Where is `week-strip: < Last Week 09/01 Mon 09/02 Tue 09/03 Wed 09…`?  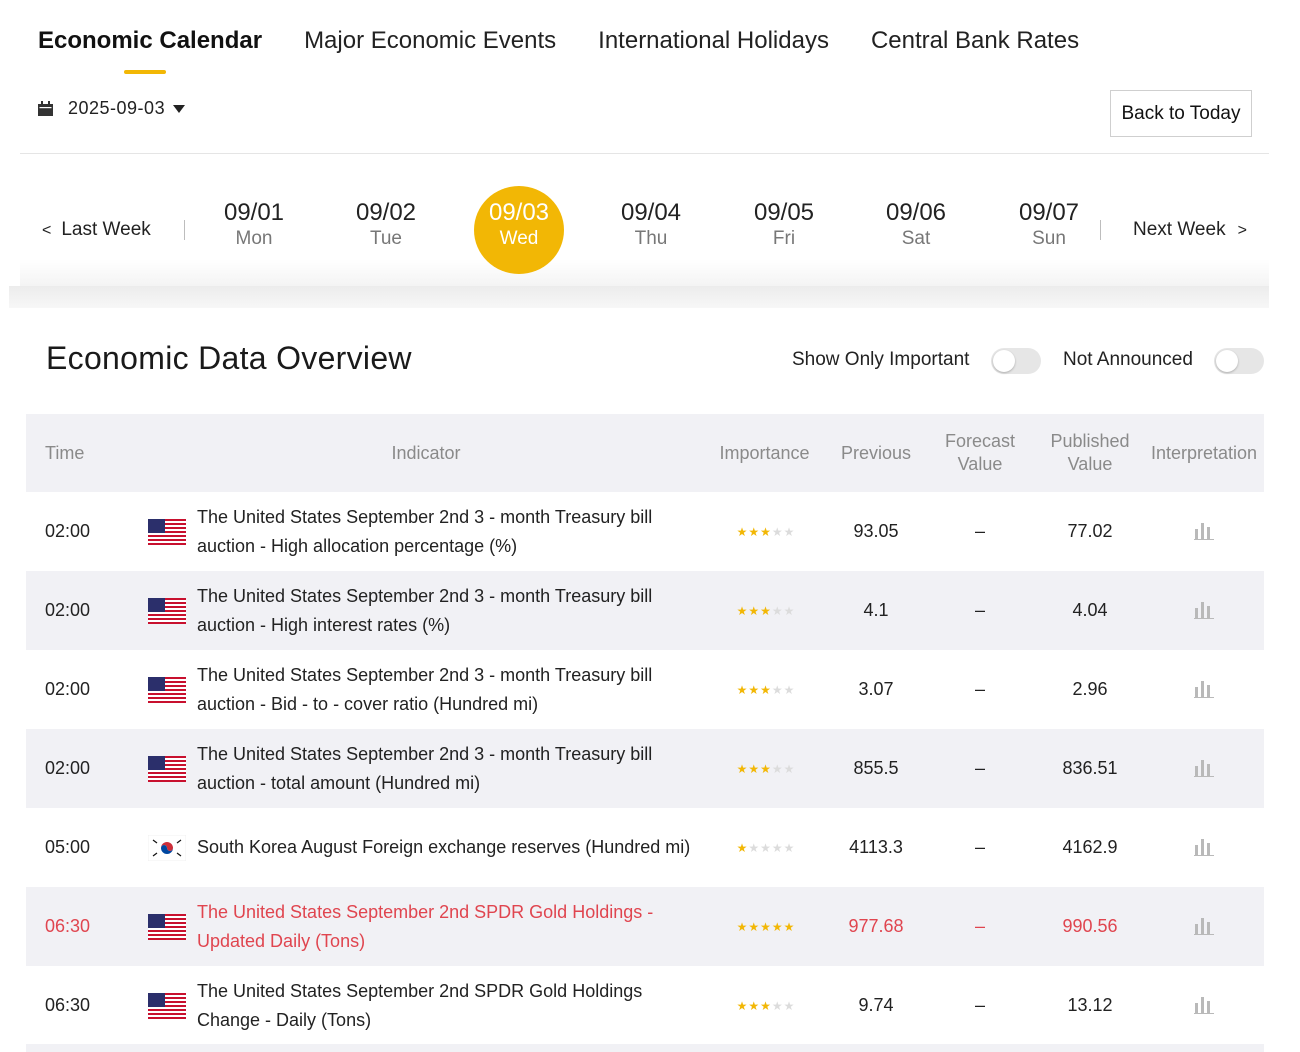
week-strip: < Last Week 09/01 Mon 09/02 Tue 09/03 Wed 09… is located at coordinates (644, 220).